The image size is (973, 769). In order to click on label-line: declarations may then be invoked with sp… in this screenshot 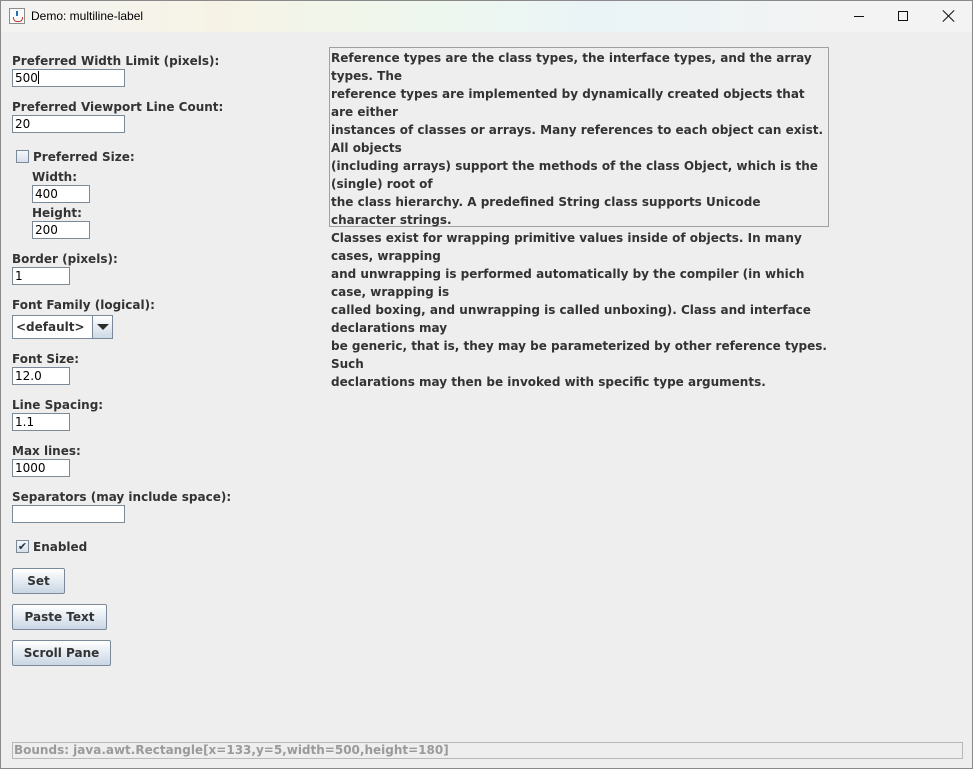, I will do `click(548, 382)`.